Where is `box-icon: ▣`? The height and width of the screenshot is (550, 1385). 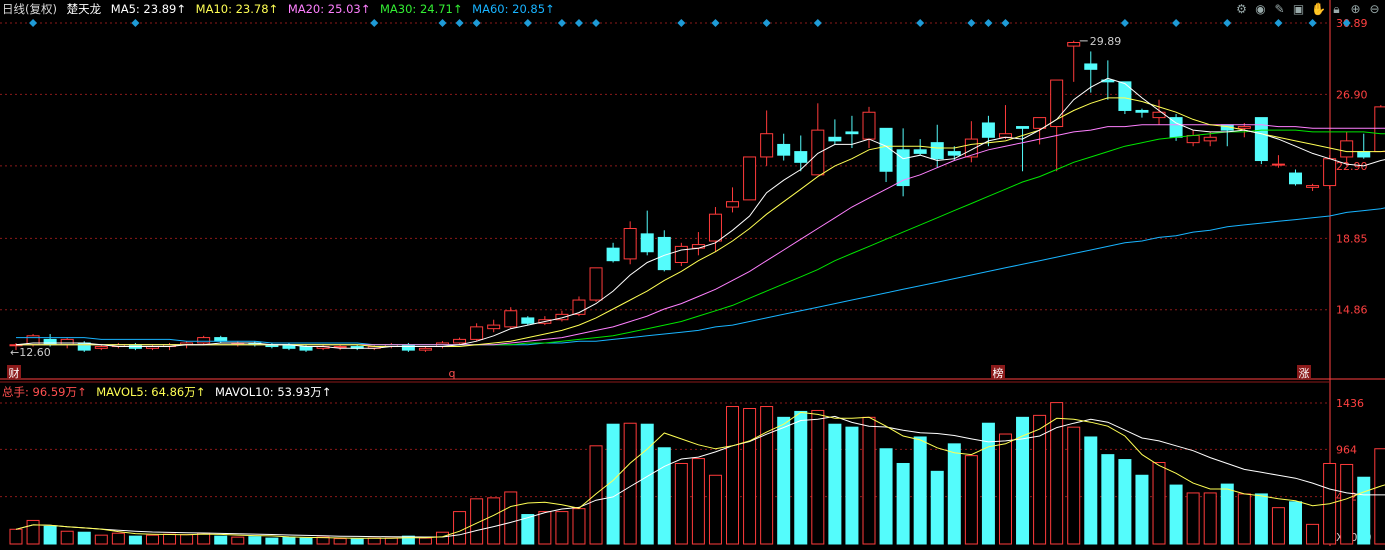 box-icon: ▣ is located at coordinates (1298, 9).